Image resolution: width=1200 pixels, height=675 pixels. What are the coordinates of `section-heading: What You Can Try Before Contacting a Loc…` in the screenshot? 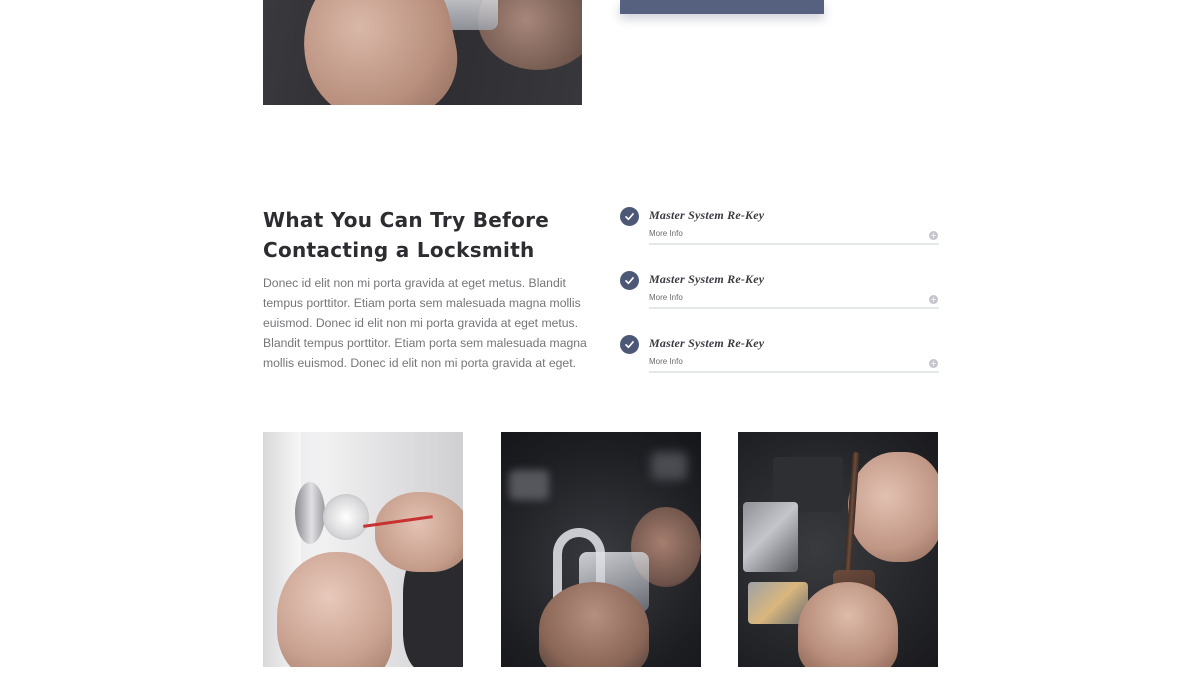 It's located at (423, 235).